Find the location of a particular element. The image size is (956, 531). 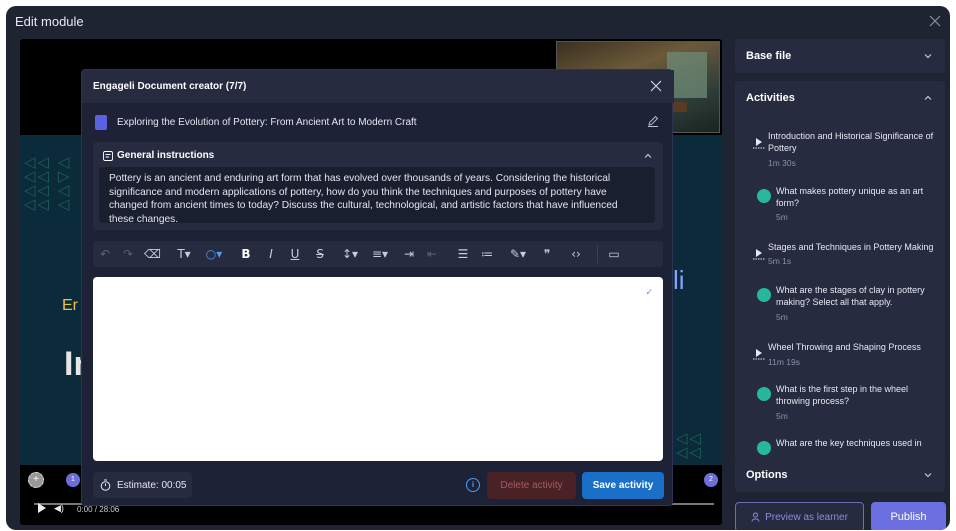

activity-title: What are the key techniques used in is located at coordinates (849, 443).